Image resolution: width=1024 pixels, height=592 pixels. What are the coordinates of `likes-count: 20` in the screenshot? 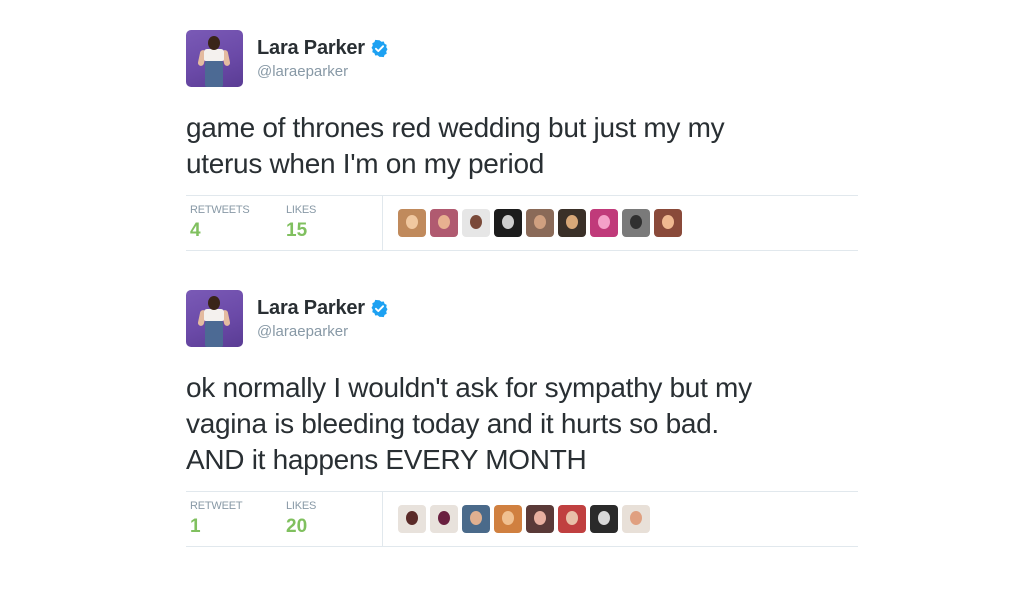 It's located at (297, 526).